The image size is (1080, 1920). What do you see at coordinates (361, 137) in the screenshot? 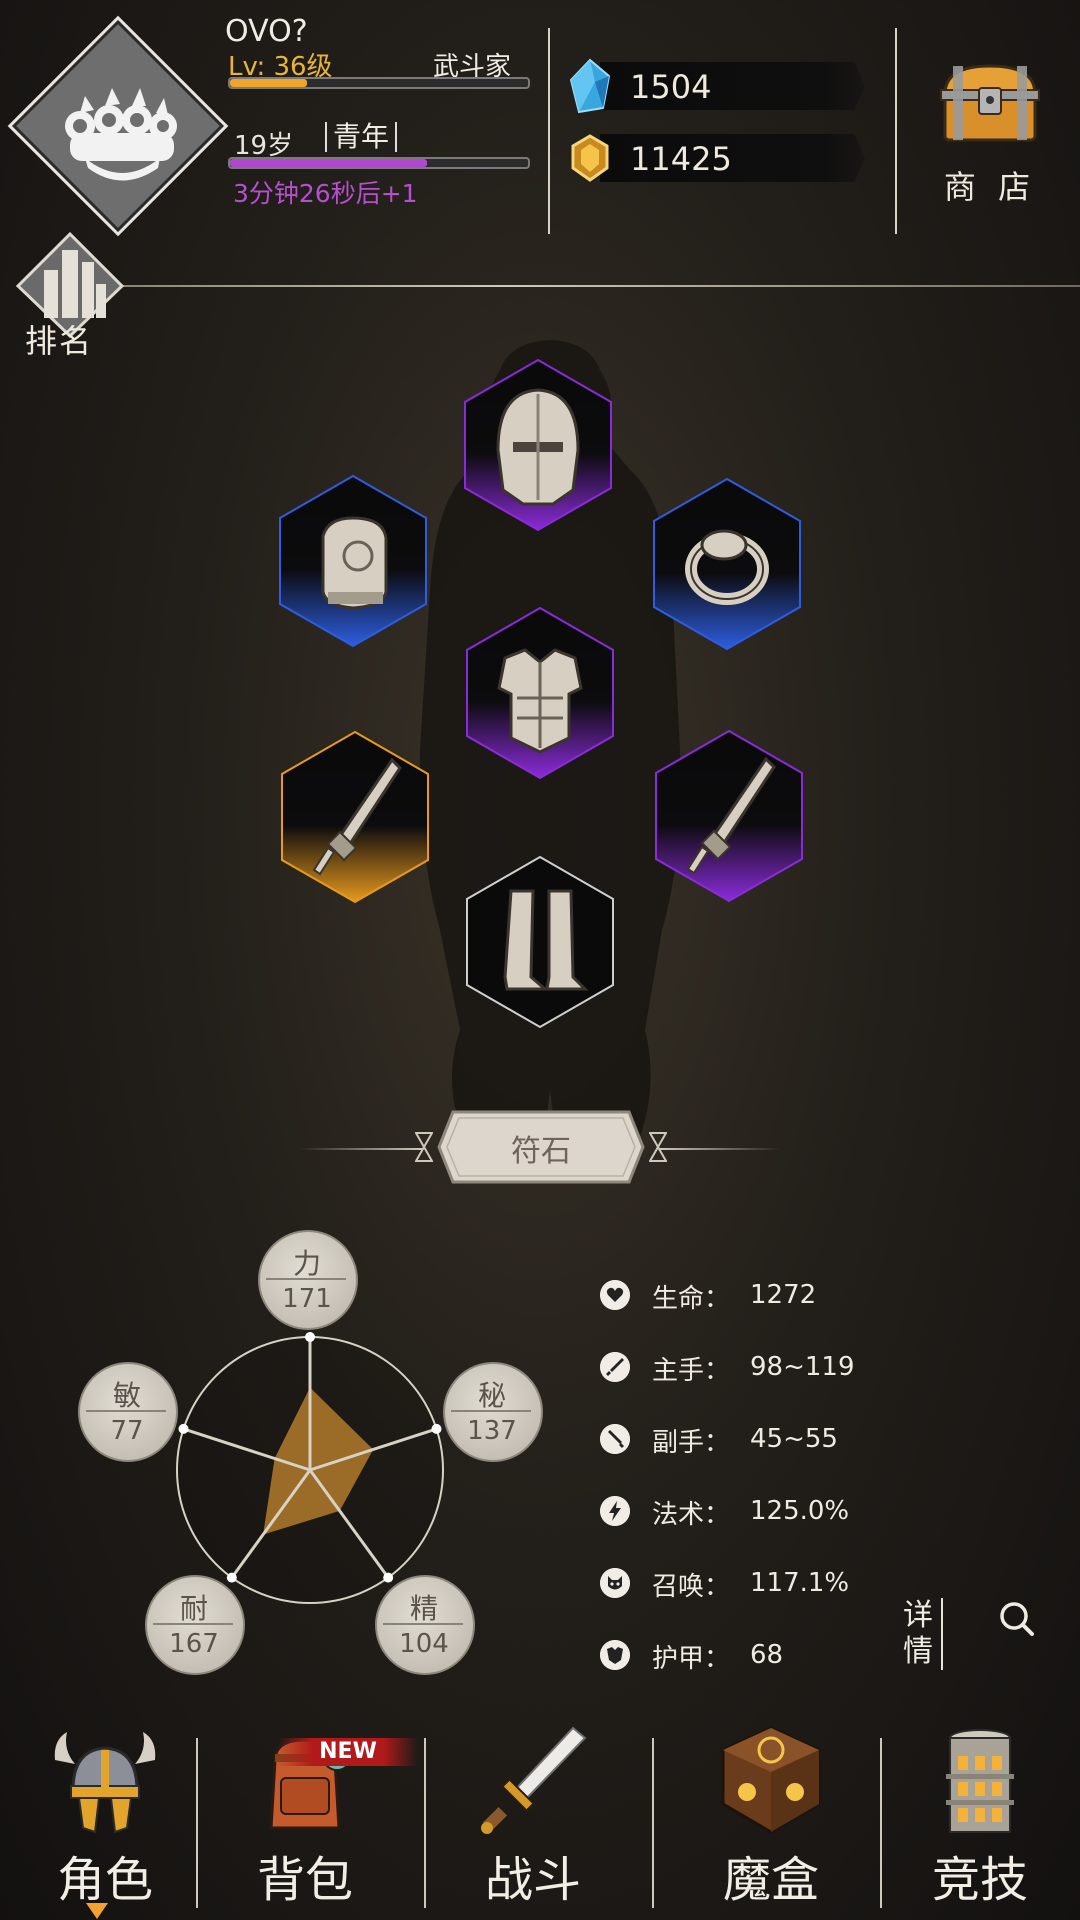
I see `life-stage: 青年` at bounding box center [361, 137].